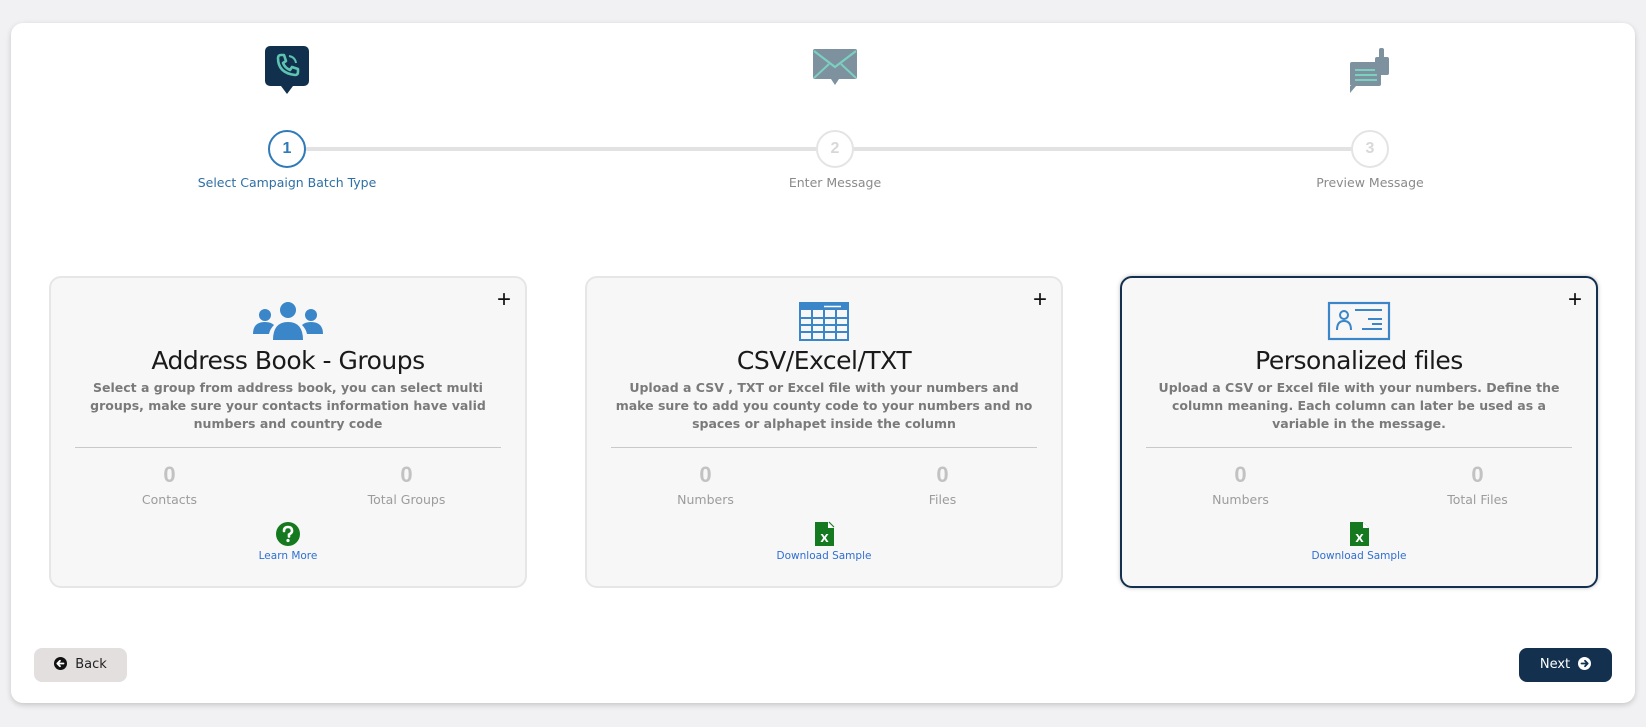  Describe the element at coordinates (1585, 663) in the screenshot. I see `arrow-right-circle-icon` at that location.